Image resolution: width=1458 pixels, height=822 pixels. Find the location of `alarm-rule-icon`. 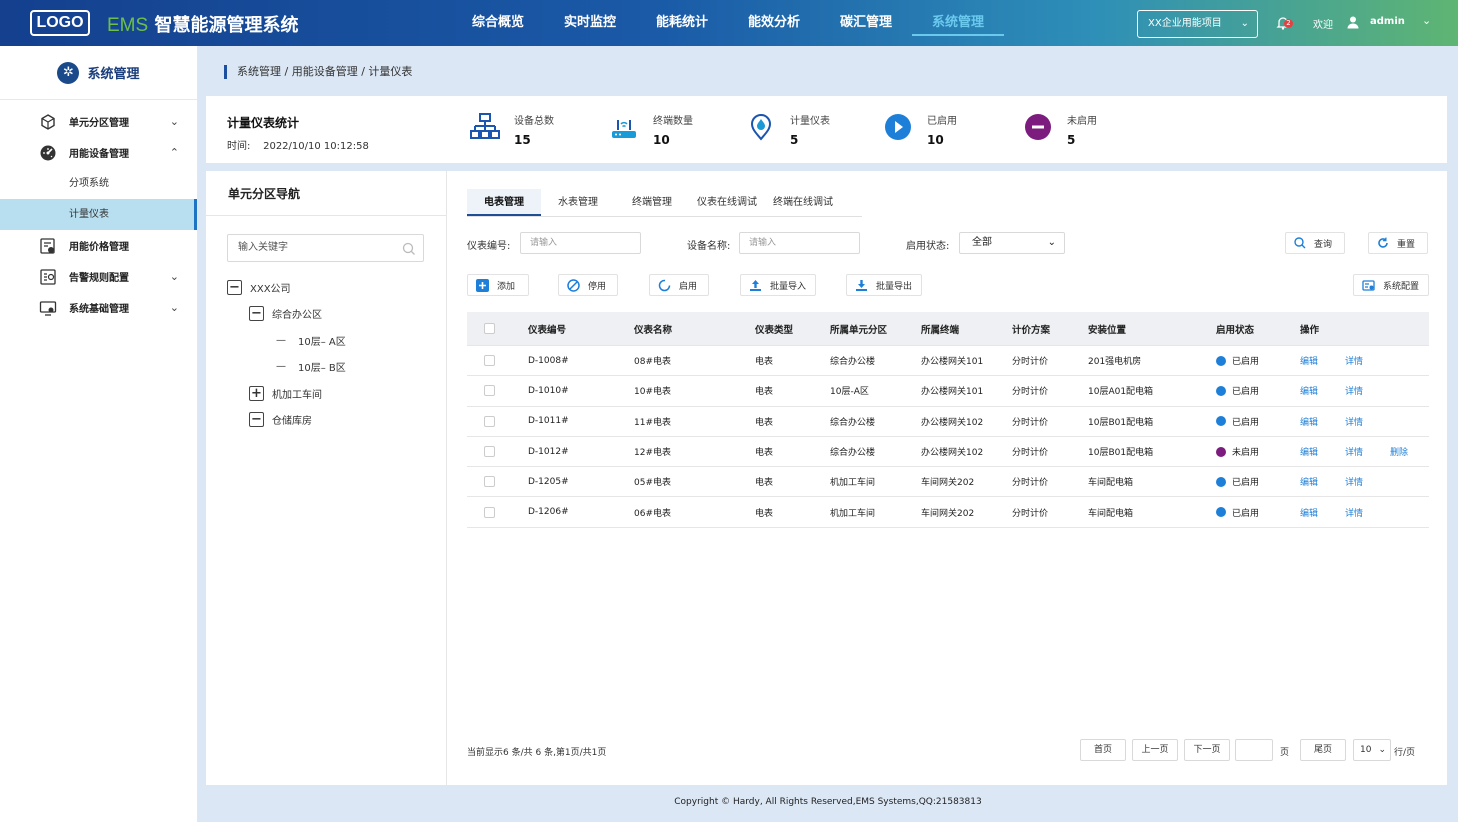

alarm-rule-icon is located at coordinates (48, 277).